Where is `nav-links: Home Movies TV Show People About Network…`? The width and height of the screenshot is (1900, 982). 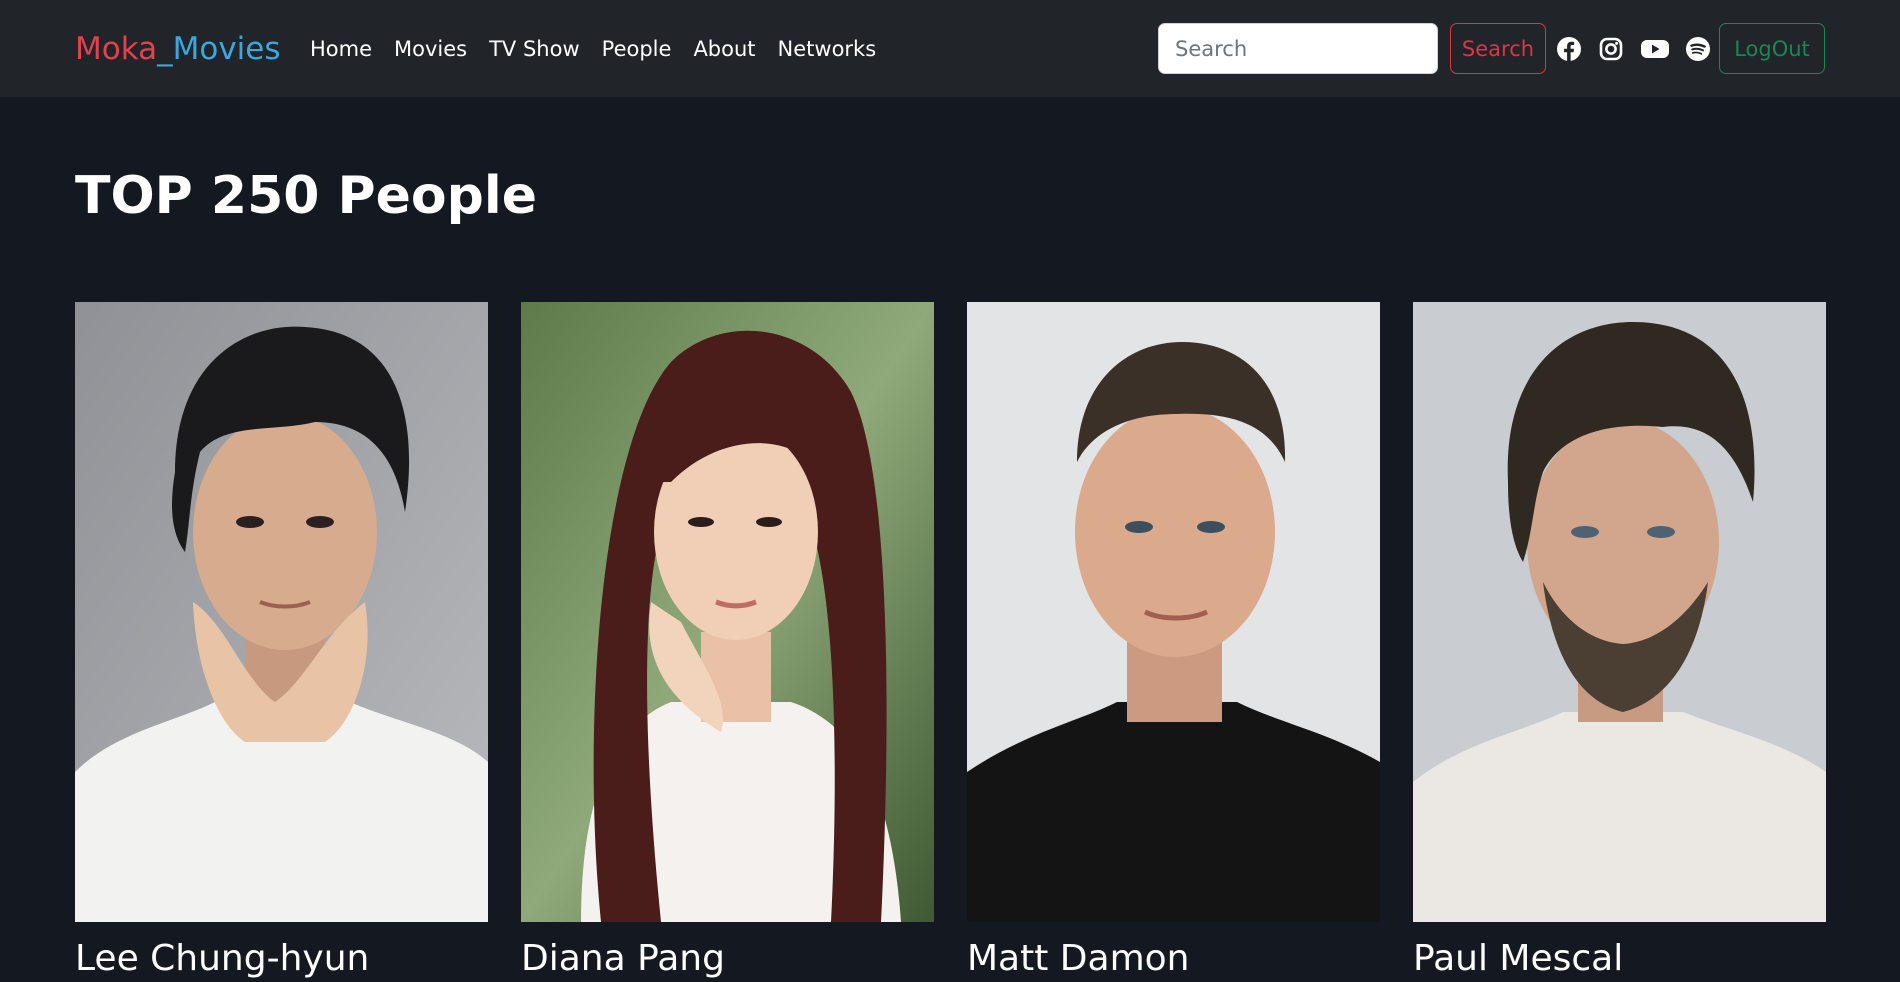
nav-links: Home Movies TV Show People About Network… is located at coordinates (593, 49).